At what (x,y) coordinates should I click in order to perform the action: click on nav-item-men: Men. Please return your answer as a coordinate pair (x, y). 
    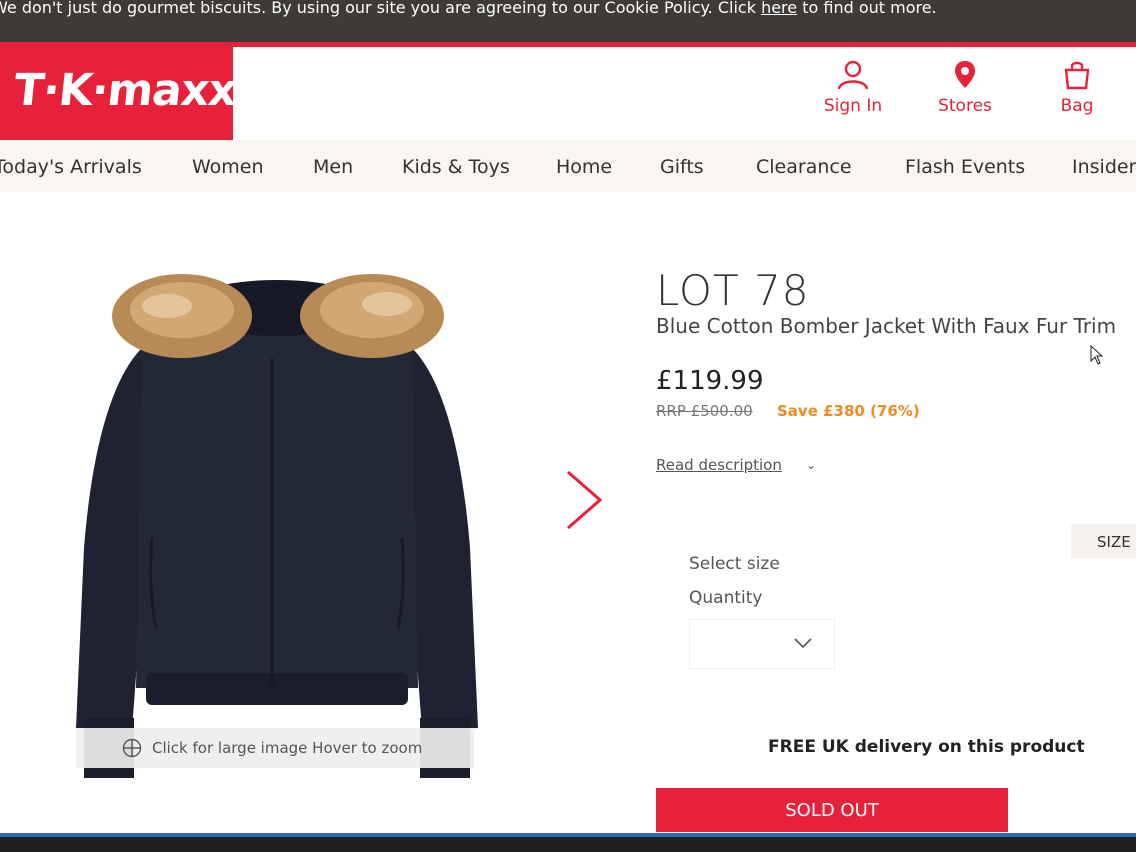
    Looking at the image, I should click on (333, 167).